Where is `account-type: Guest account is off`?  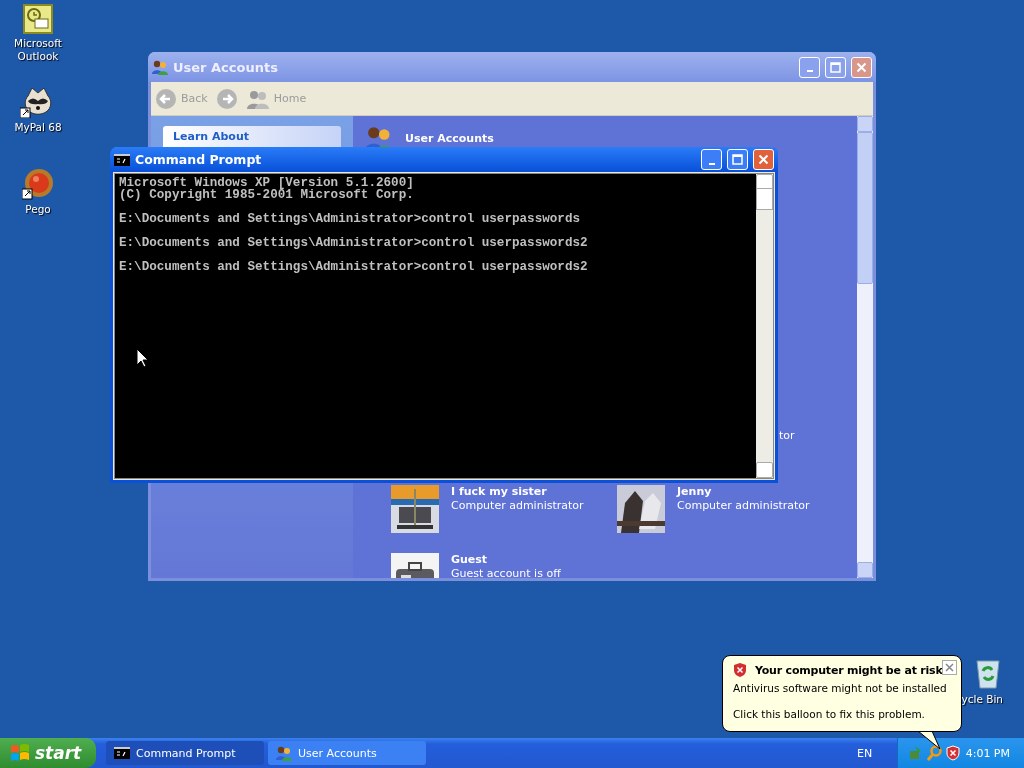
account-type: Guest account is off is located at coordinates (506, 572).